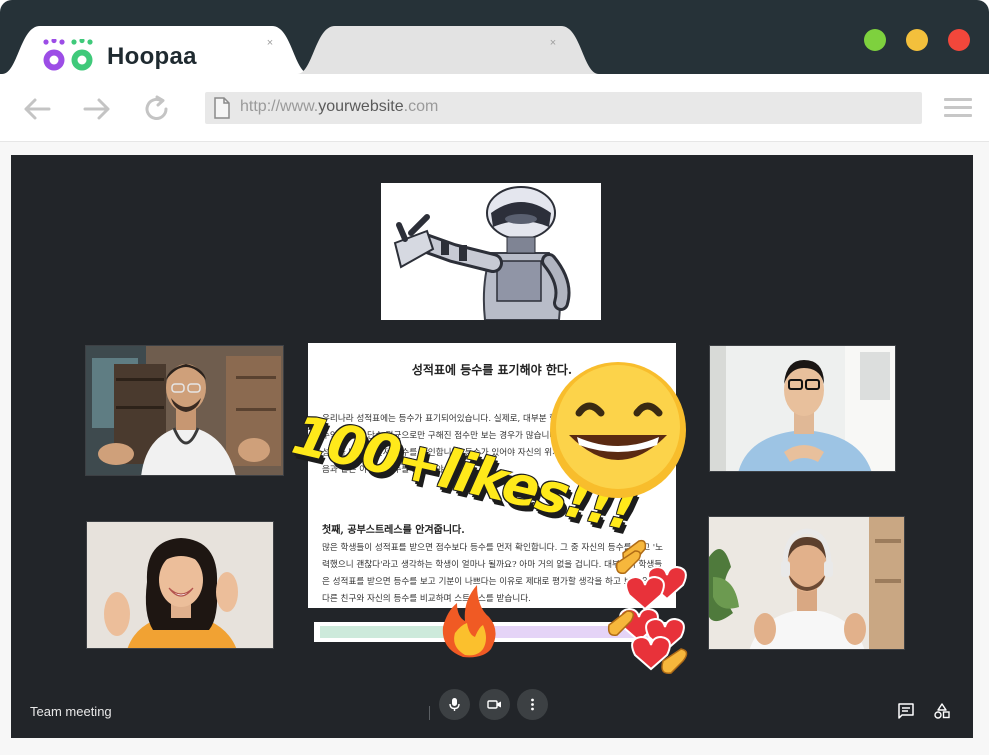  I want to click on woman-video, so click(180, 585).